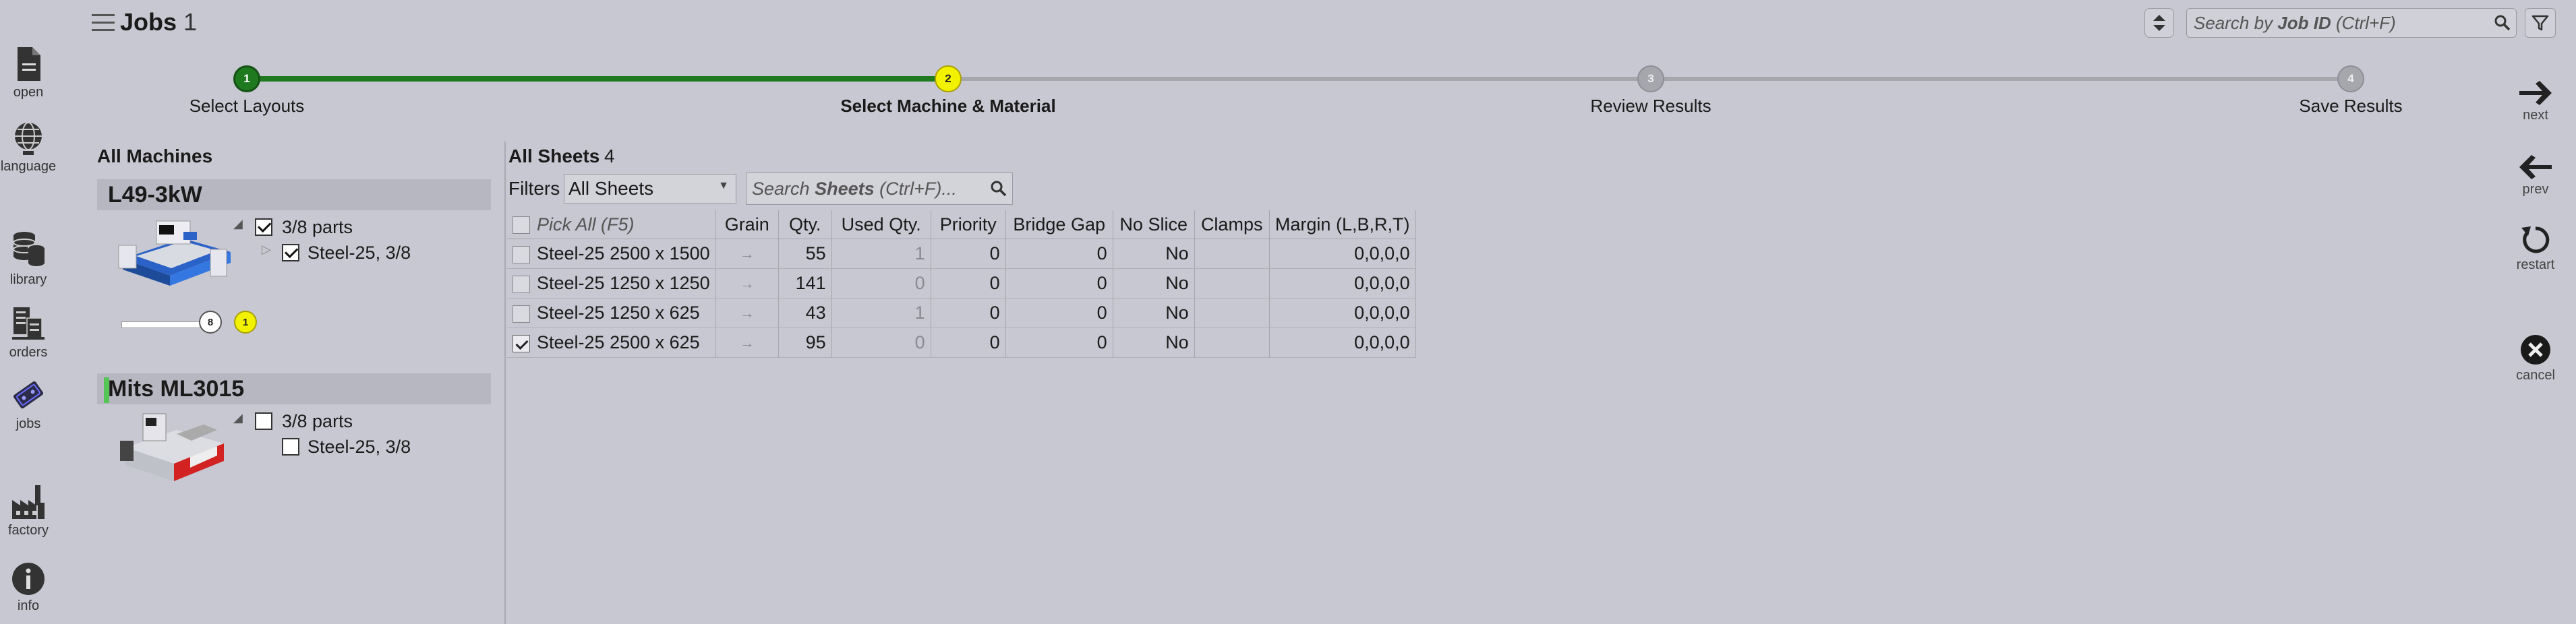 The width and height of the screenshot is (2576, 624). I want to click on next-label: next, so click(2535, 116).